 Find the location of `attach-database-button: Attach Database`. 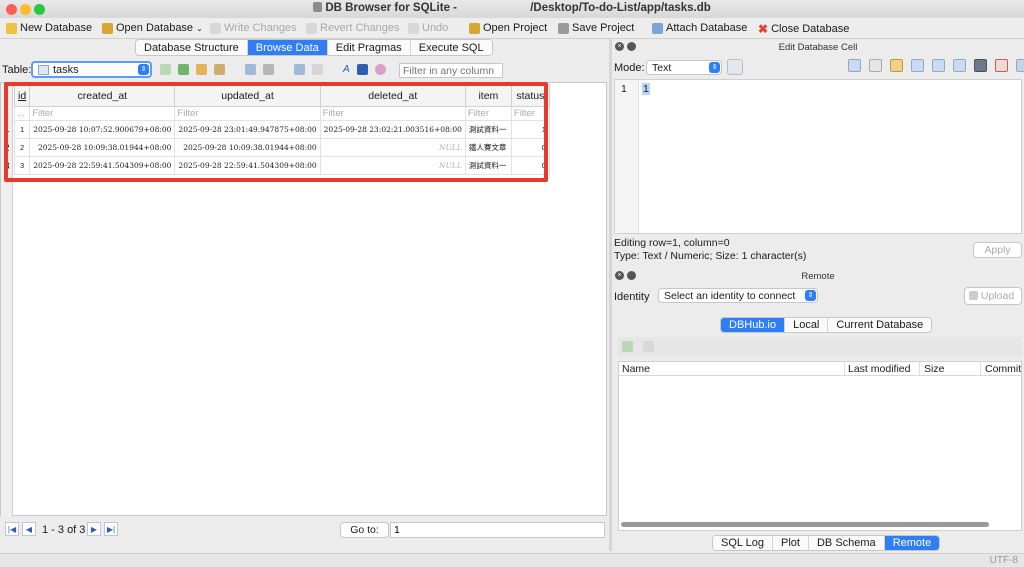

attach-database-button: Attach Database is located at coordinates (699, 28).